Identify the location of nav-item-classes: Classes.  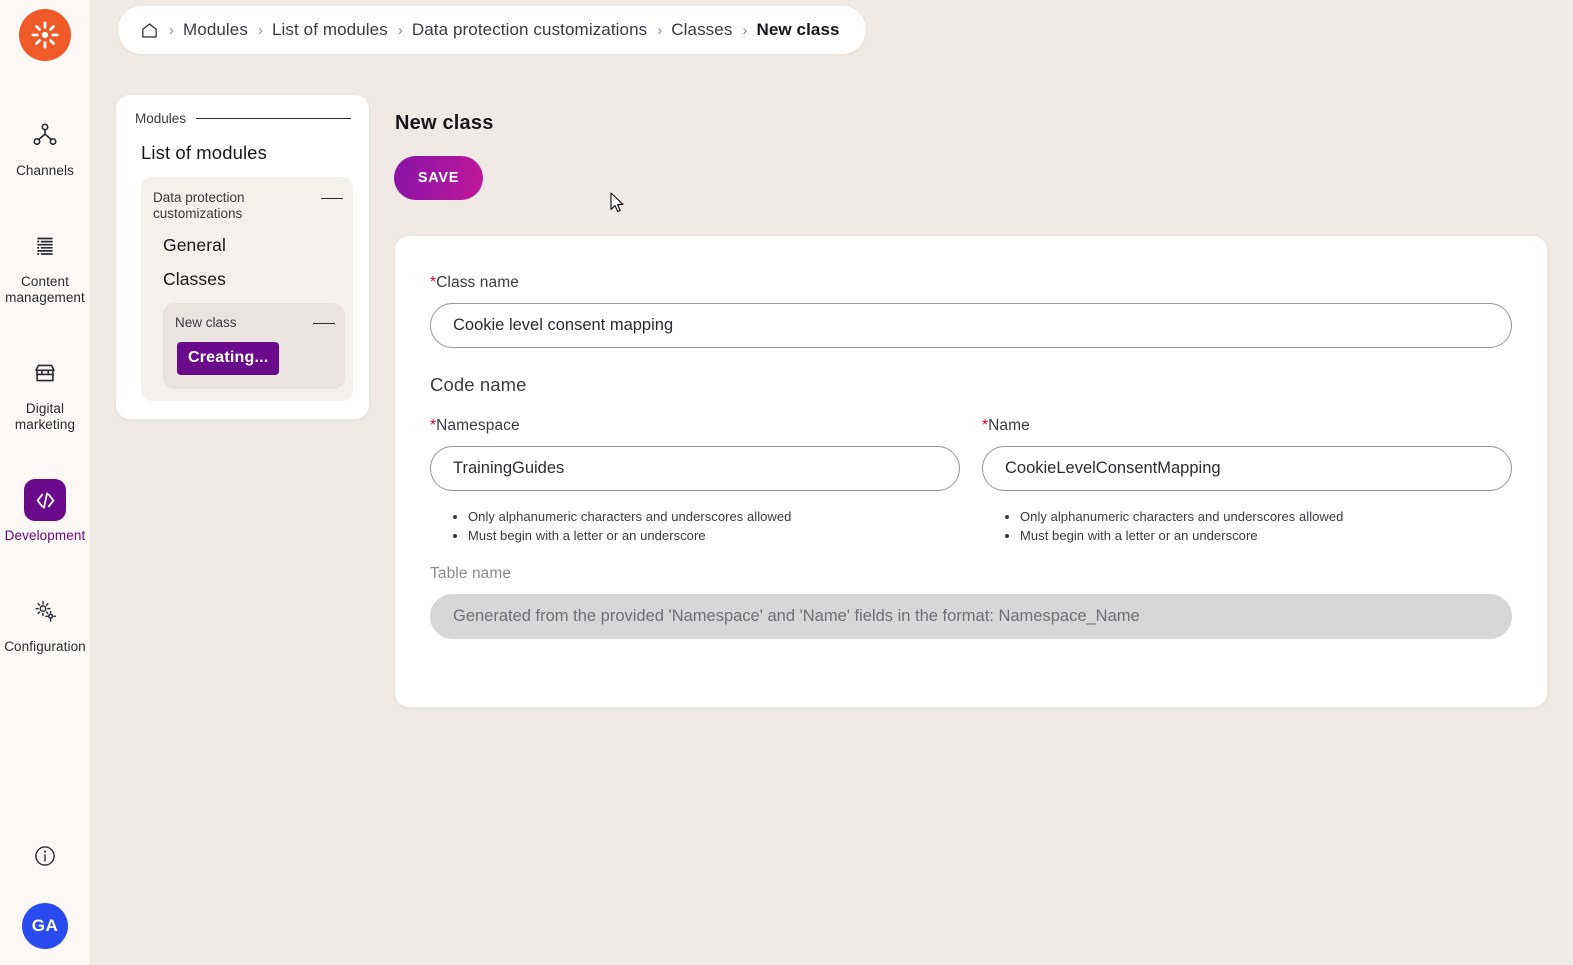
(248, 279).